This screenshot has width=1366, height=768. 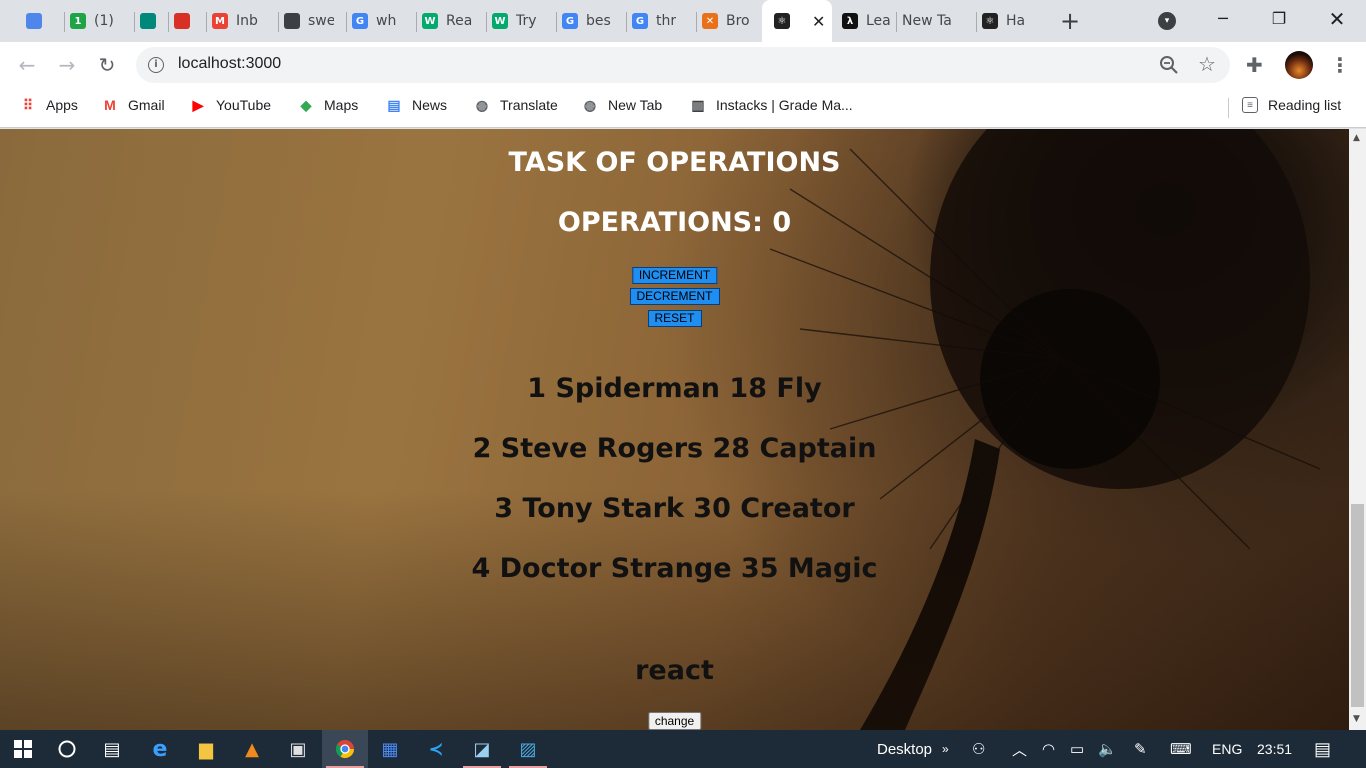 I want to click on address-bar: i localhost:3000 ☆, so click(x=683, y=65).